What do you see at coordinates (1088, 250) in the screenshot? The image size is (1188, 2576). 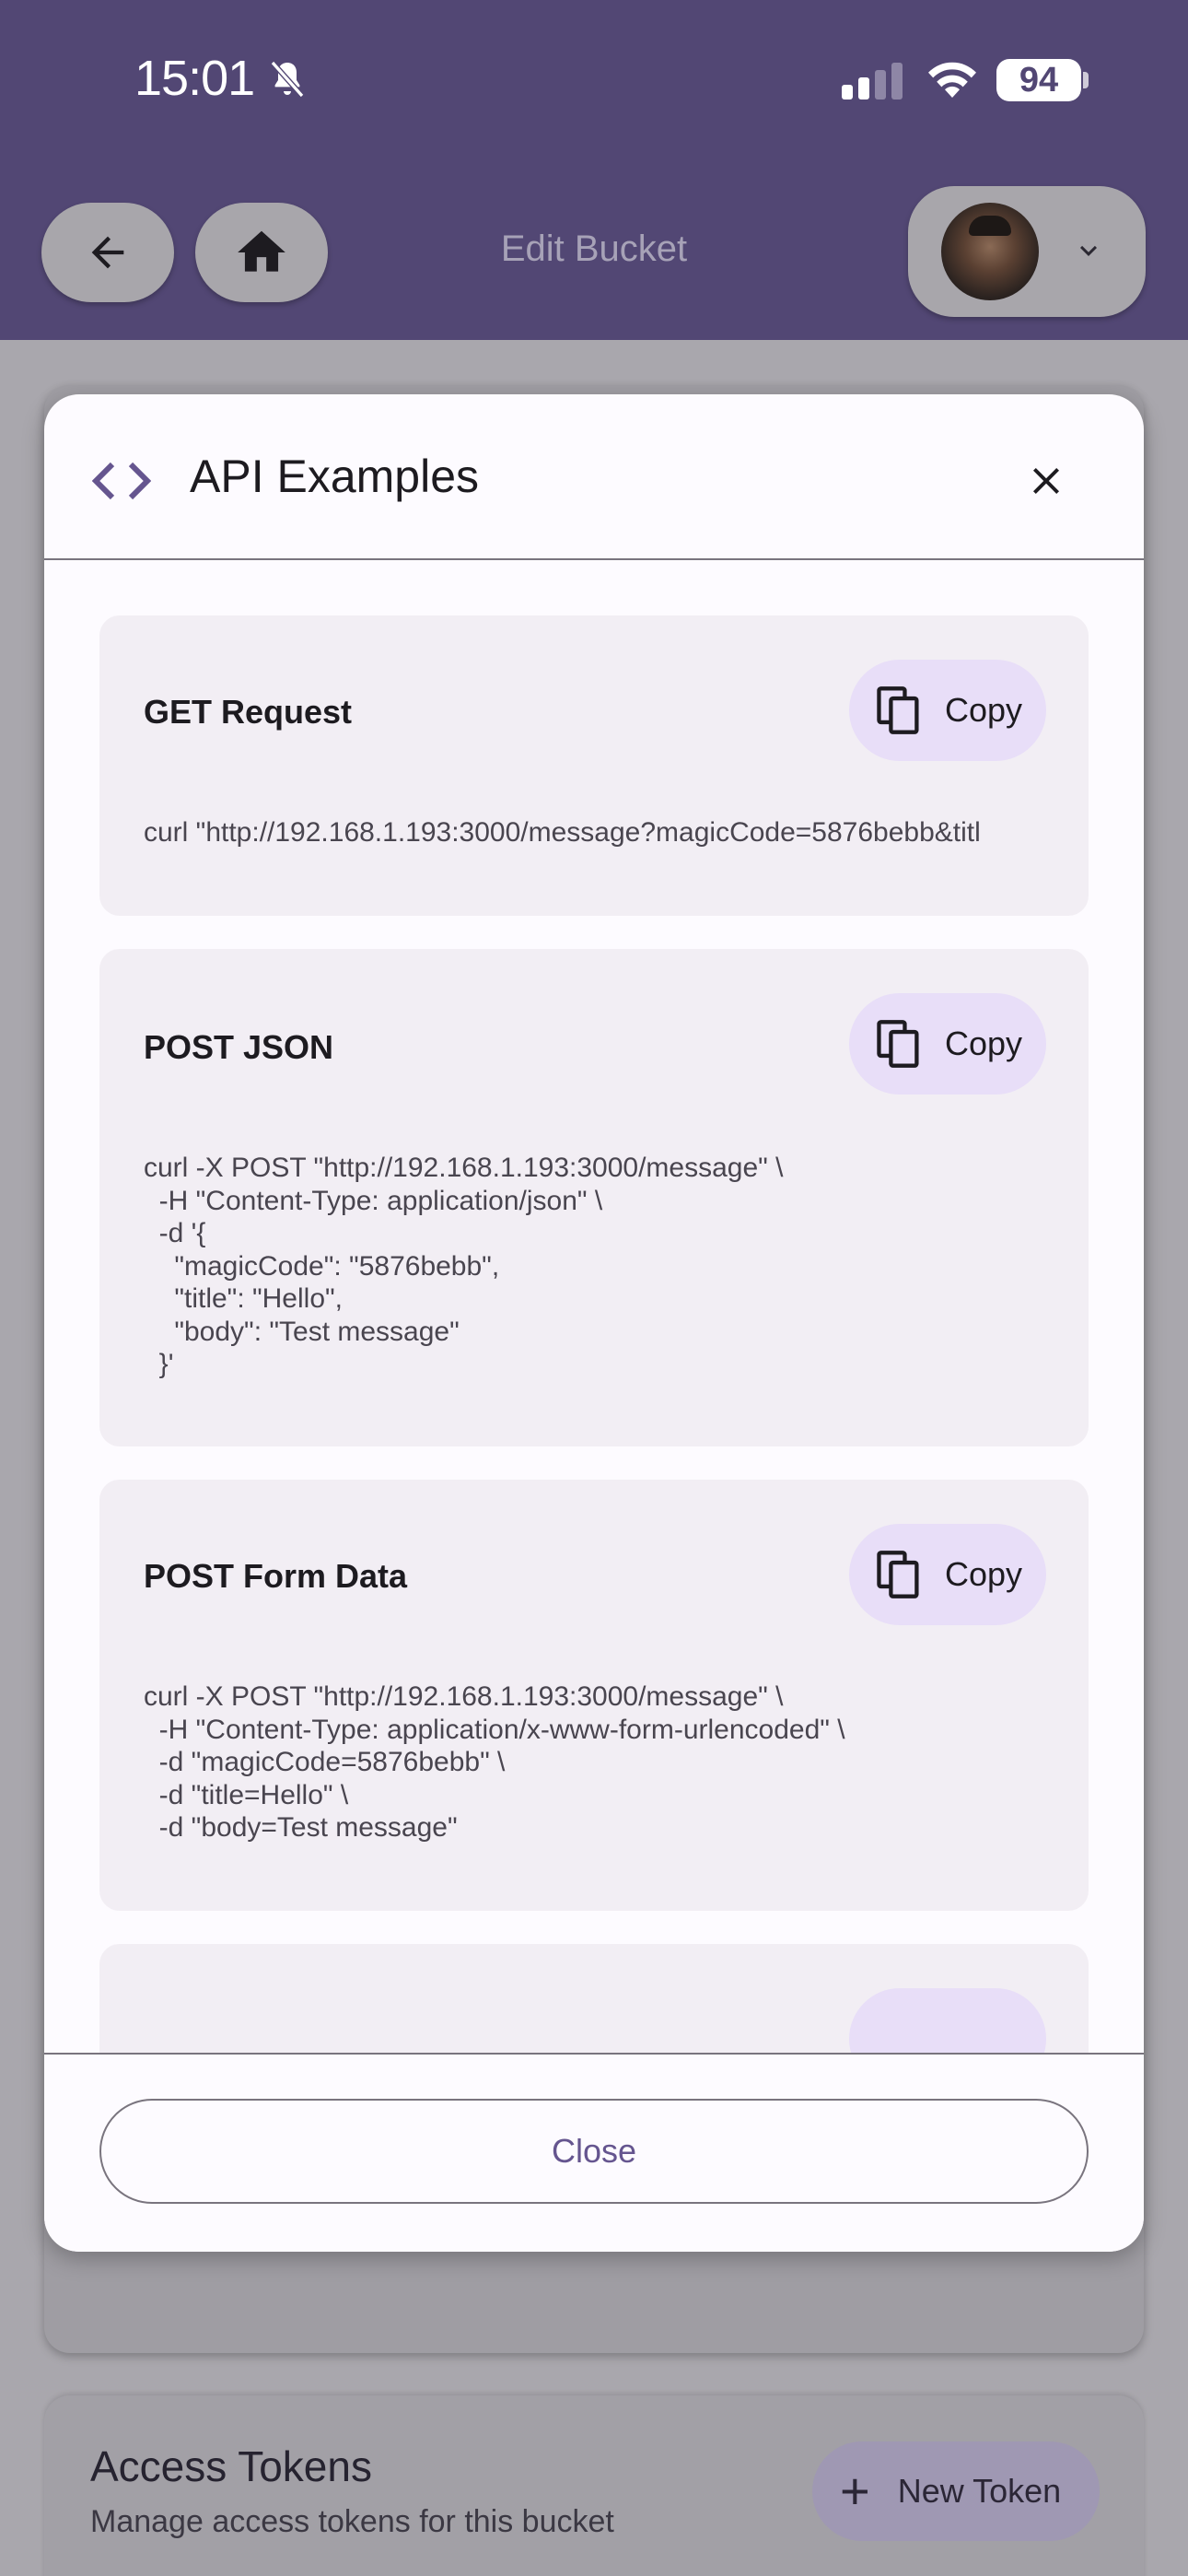 I see `chevron-down-icon` at bounding box center [1088, 250].